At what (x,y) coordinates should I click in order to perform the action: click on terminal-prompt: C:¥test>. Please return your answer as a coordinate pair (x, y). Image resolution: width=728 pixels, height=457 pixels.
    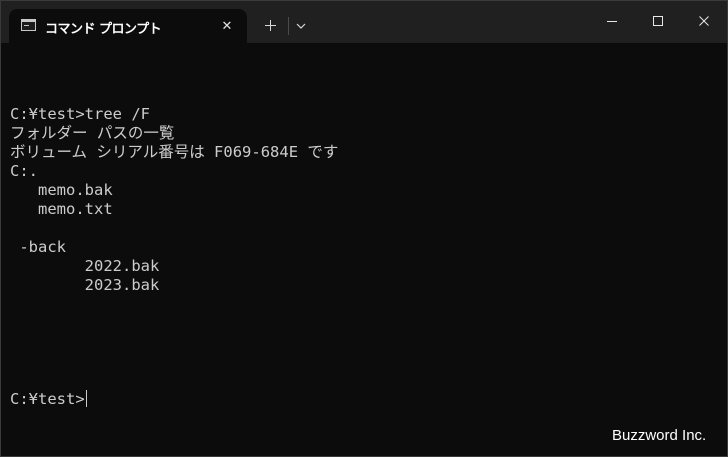
    Looking at the image, I should click on (47, 399).